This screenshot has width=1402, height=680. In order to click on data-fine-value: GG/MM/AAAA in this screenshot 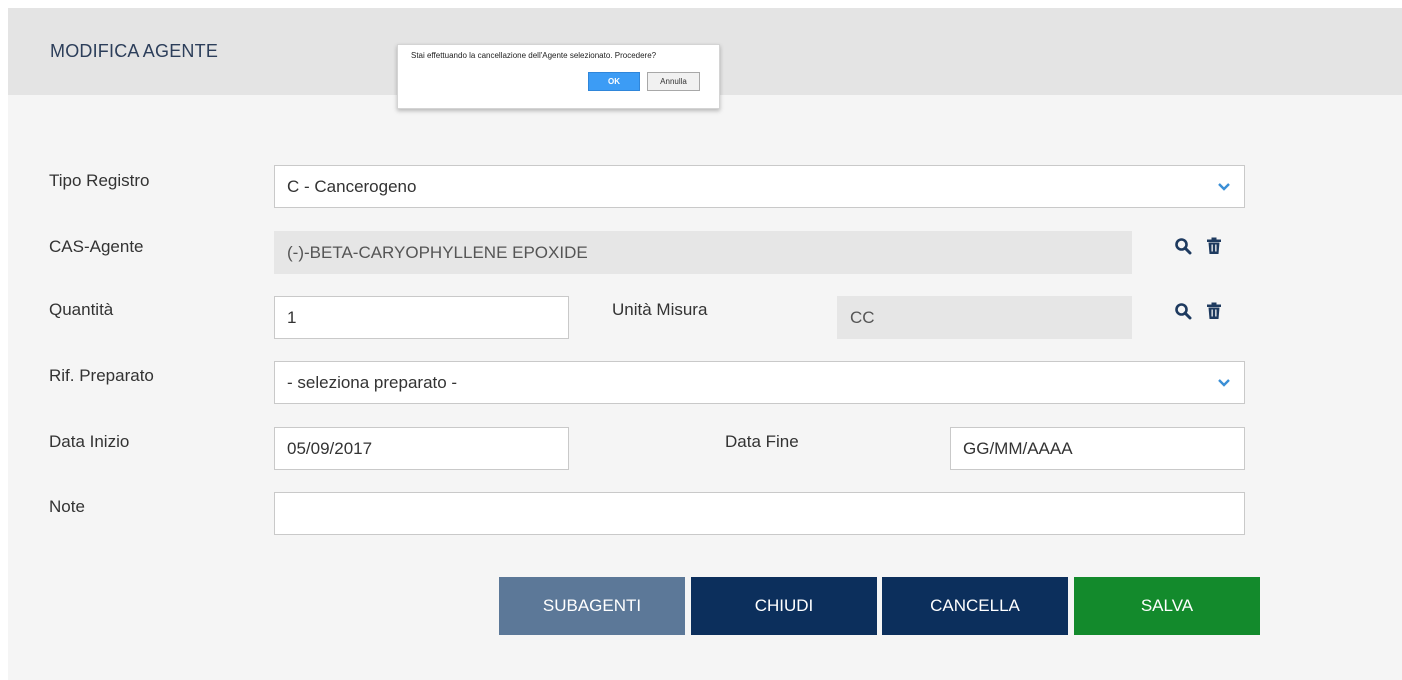, I will do `click(1018, 448)`.